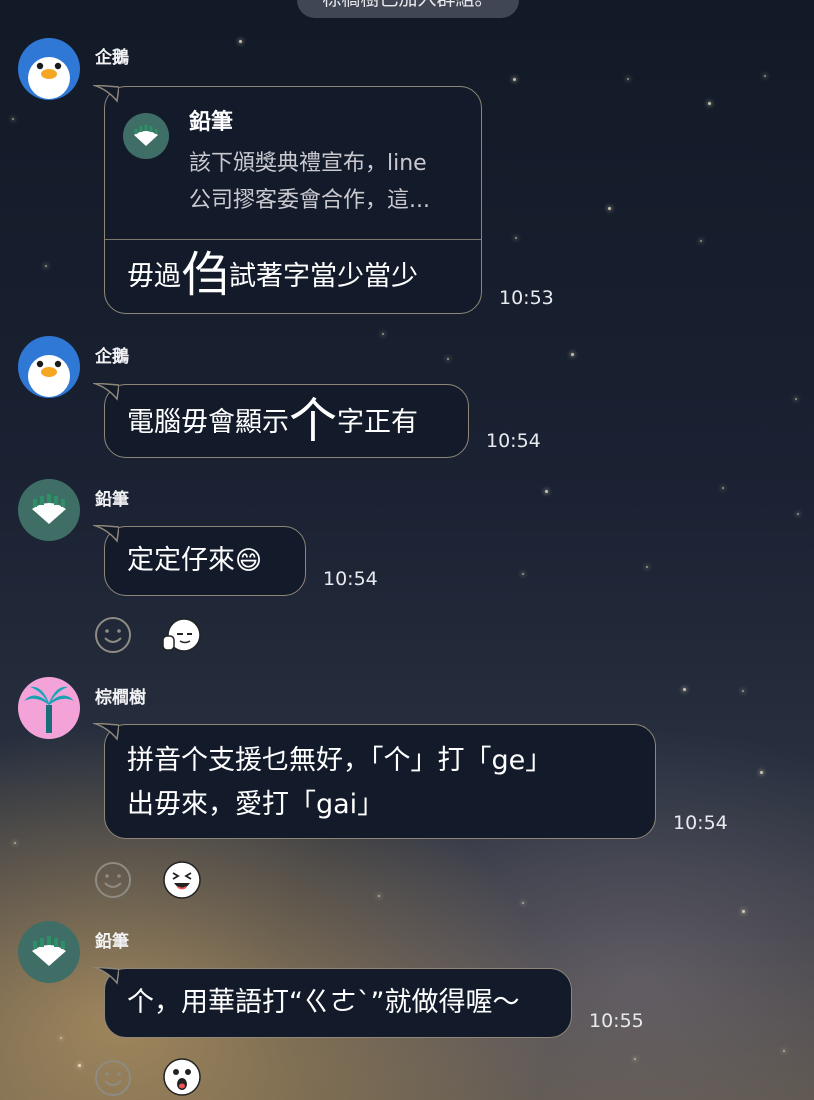  I want to click on message-text: 定定仔來😄, so click(205, 561).